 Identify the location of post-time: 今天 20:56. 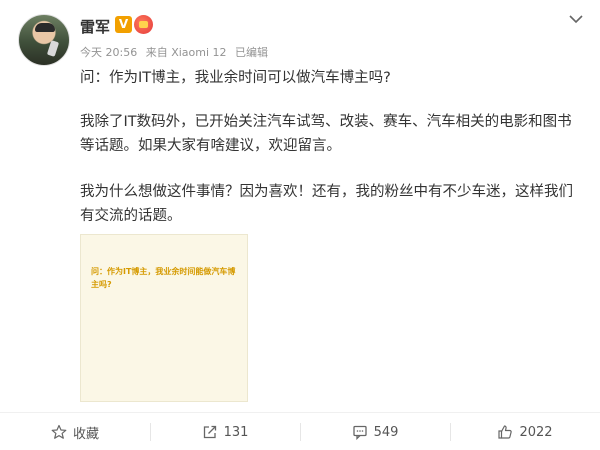
(108, 52).